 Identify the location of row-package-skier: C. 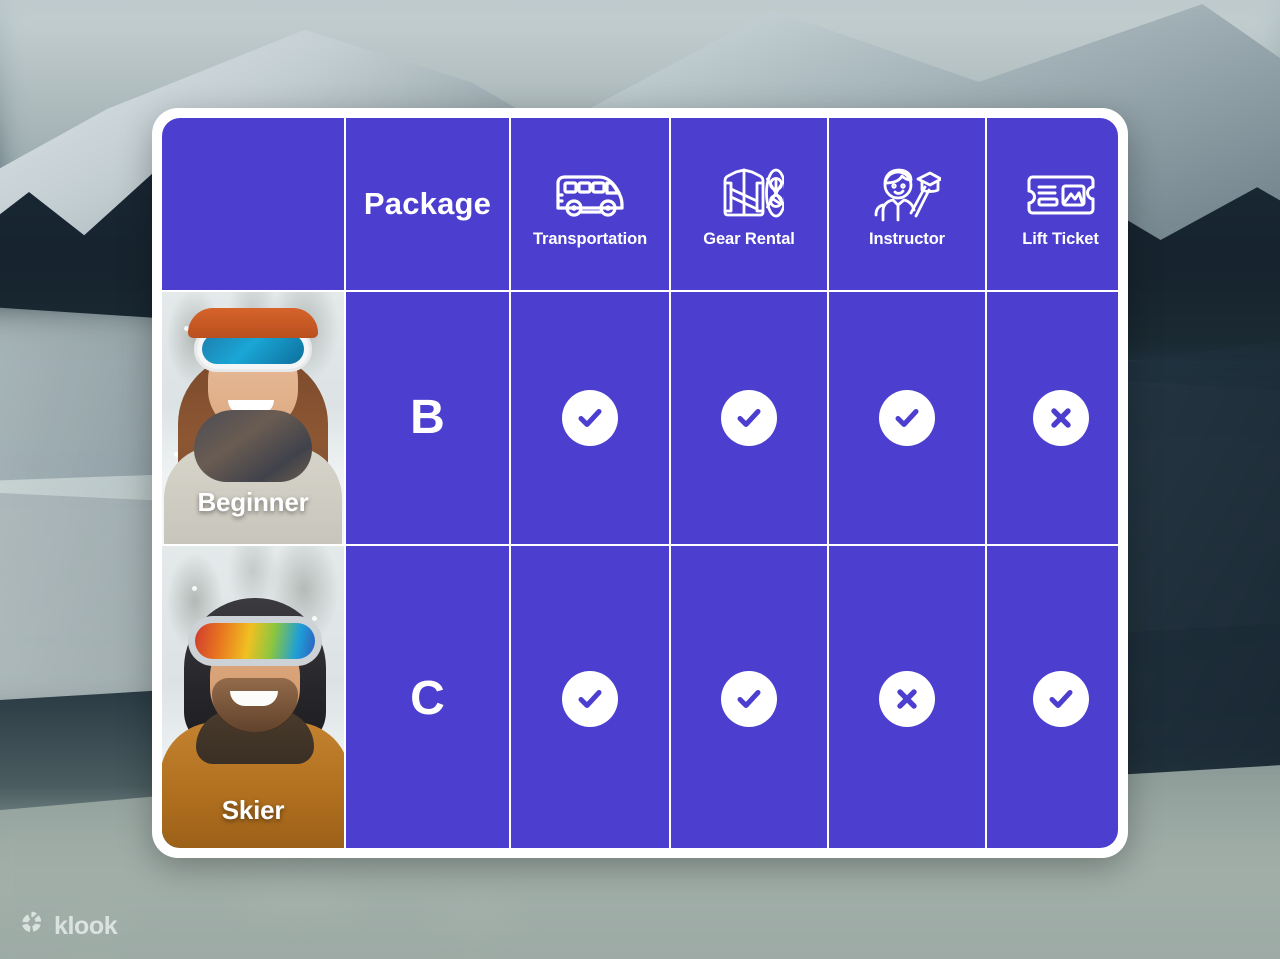
(427, 697).